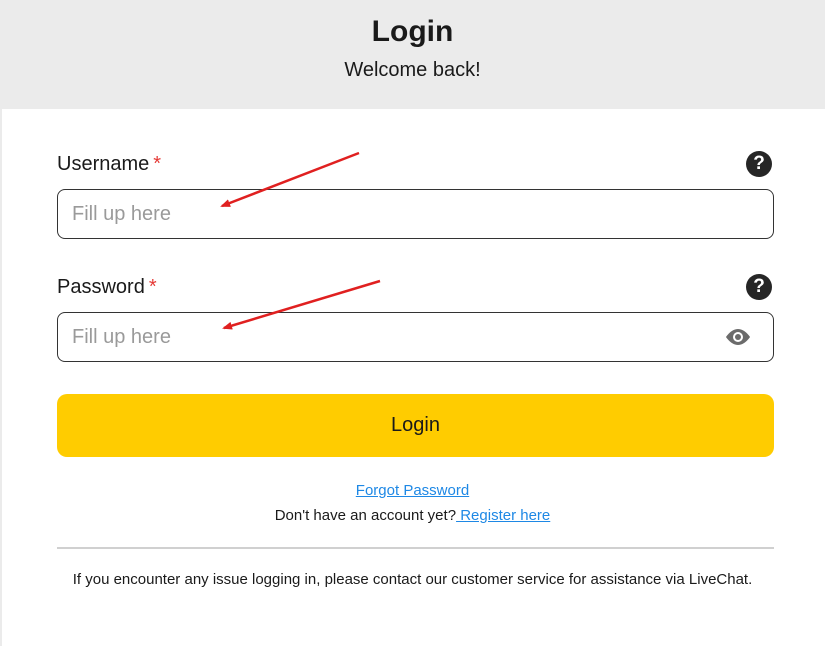 The width and height of the screenshot is (825, 646). Describe the element at coordinates (412, 31) in the screenshot. I see `page-title: Login` at that location.